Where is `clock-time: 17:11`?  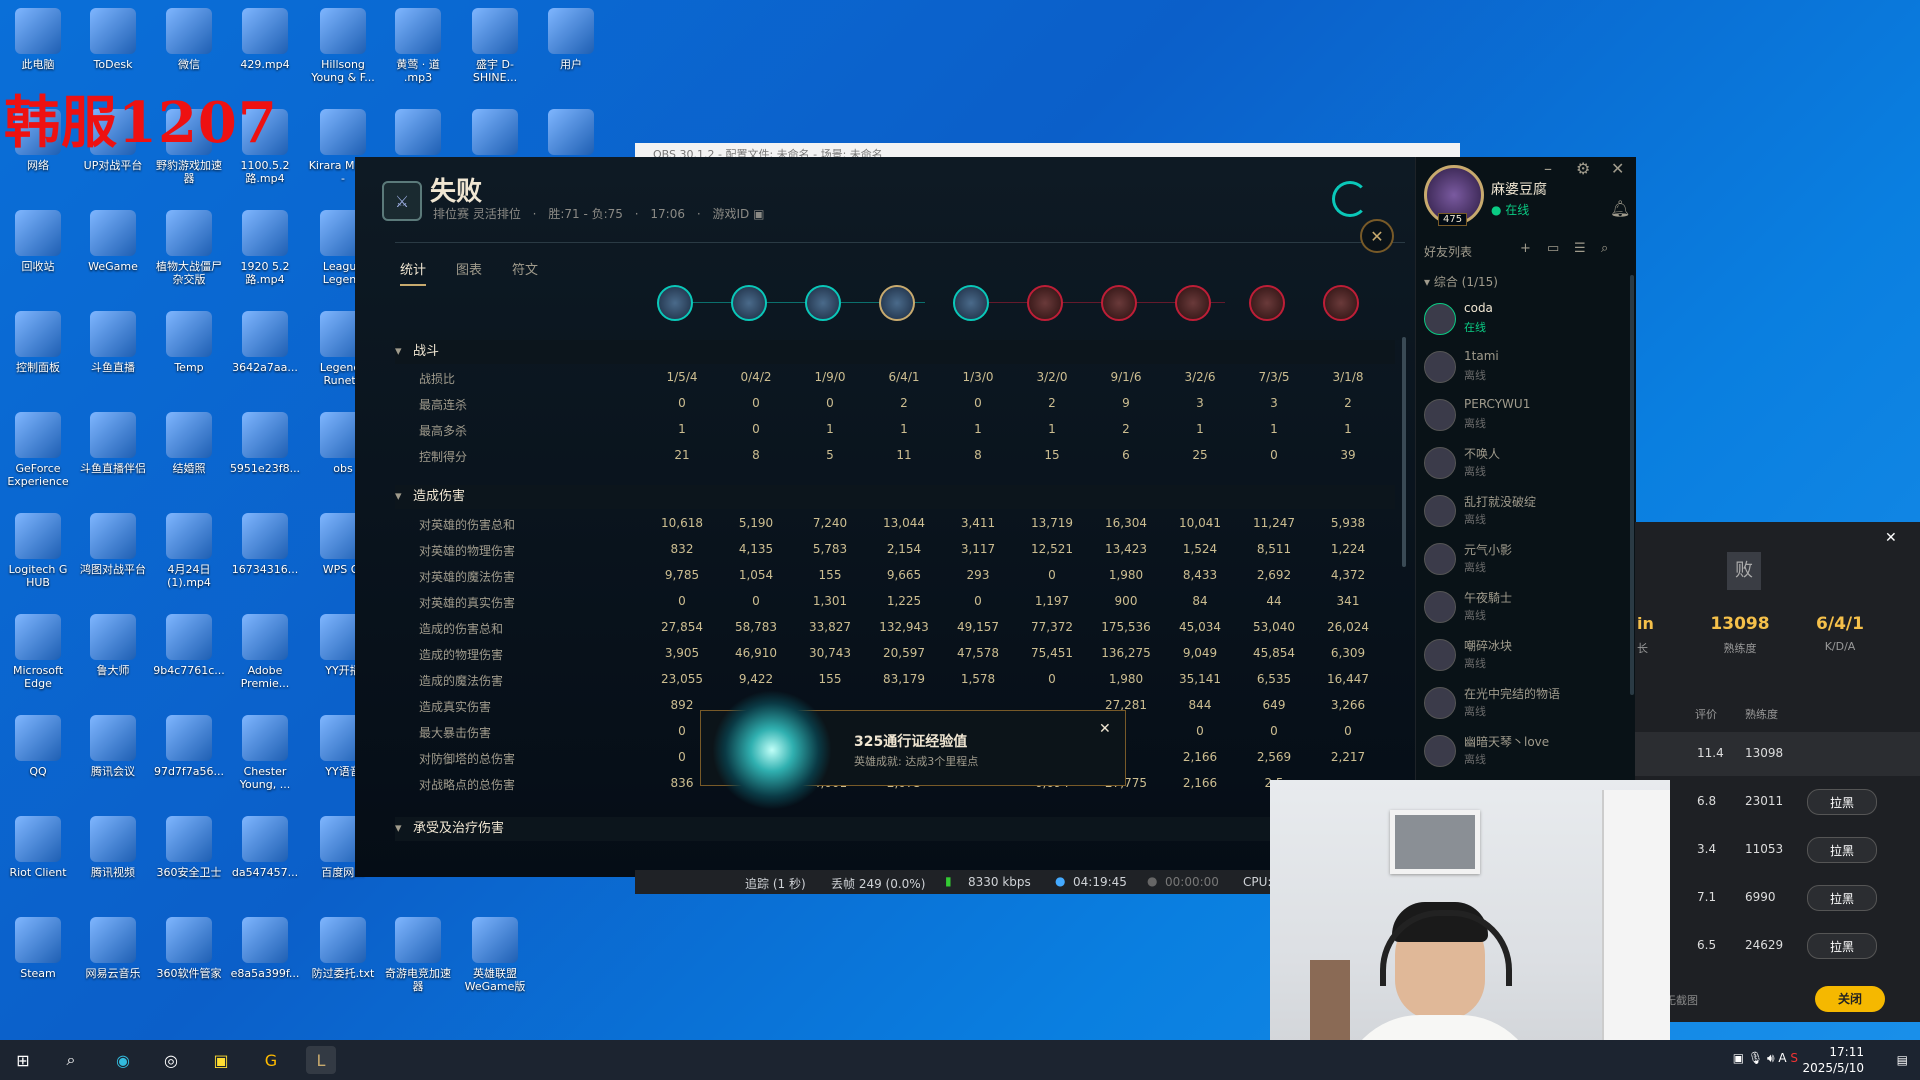
clock-time: 17:11 is located at coordinates (1833, 1052).